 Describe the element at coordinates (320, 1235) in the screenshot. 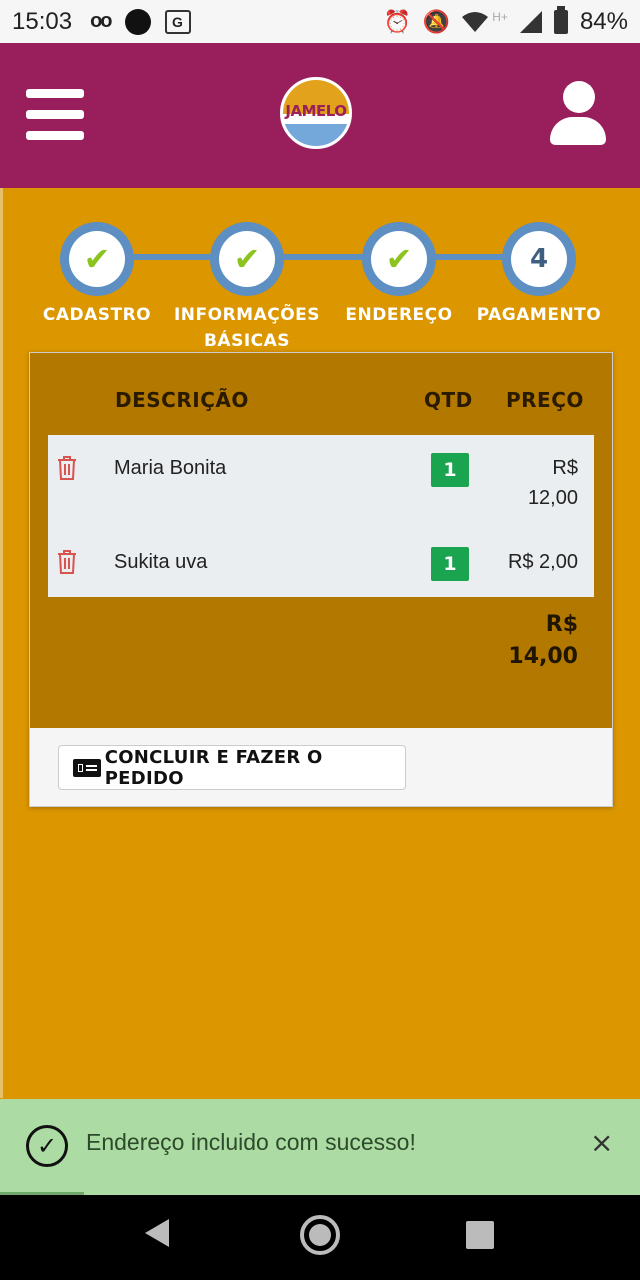

I see `home-icon` at that location.